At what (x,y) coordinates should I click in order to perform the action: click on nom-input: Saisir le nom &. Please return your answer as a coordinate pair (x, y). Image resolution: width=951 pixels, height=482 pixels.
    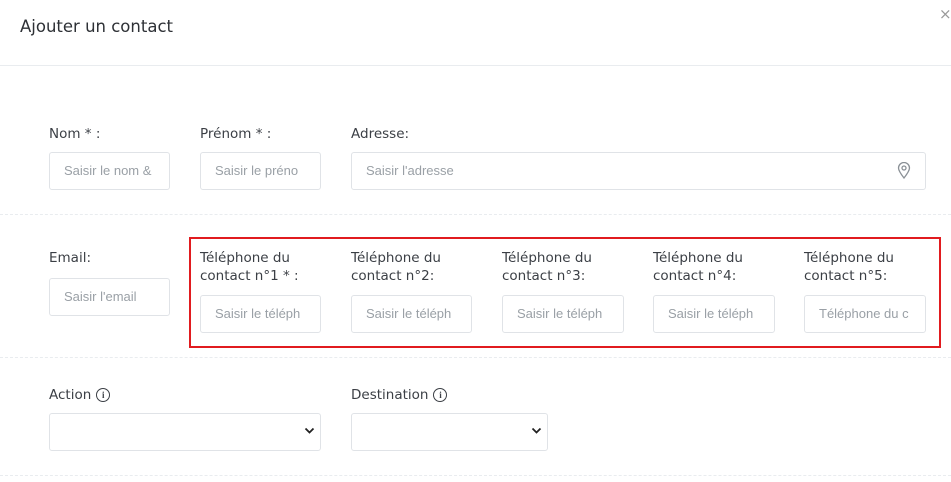
    Looking at the image, I should click on (109, 171).